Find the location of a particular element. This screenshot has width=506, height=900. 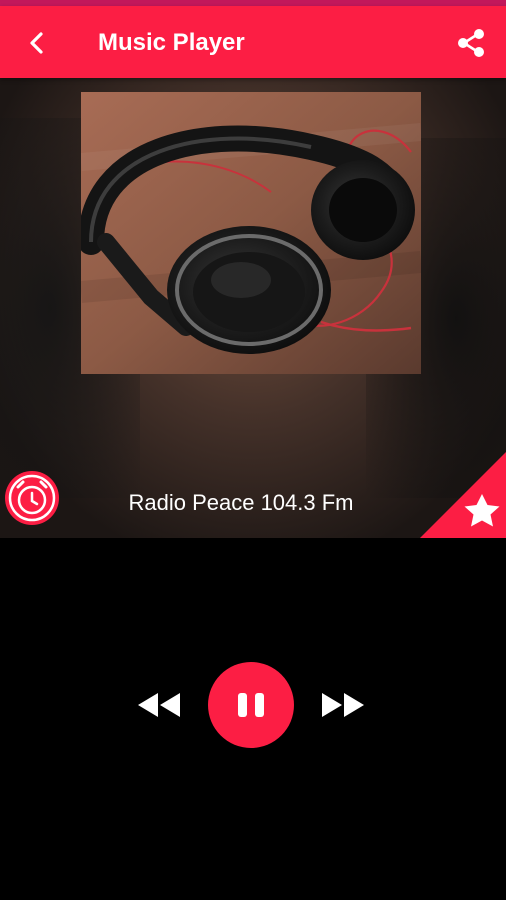

pause-button is located at coordinates (251, 705).